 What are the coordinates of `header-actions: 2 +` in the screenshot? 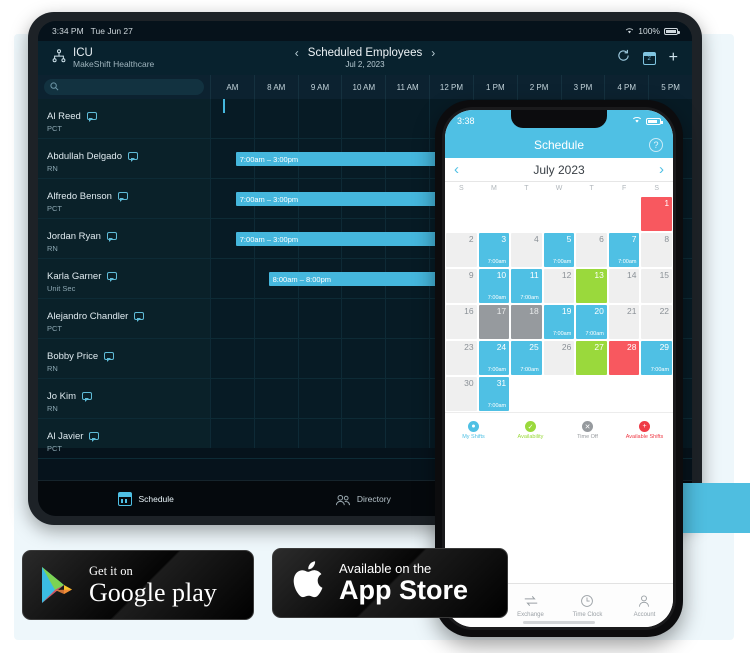 It's located at (647, 58).